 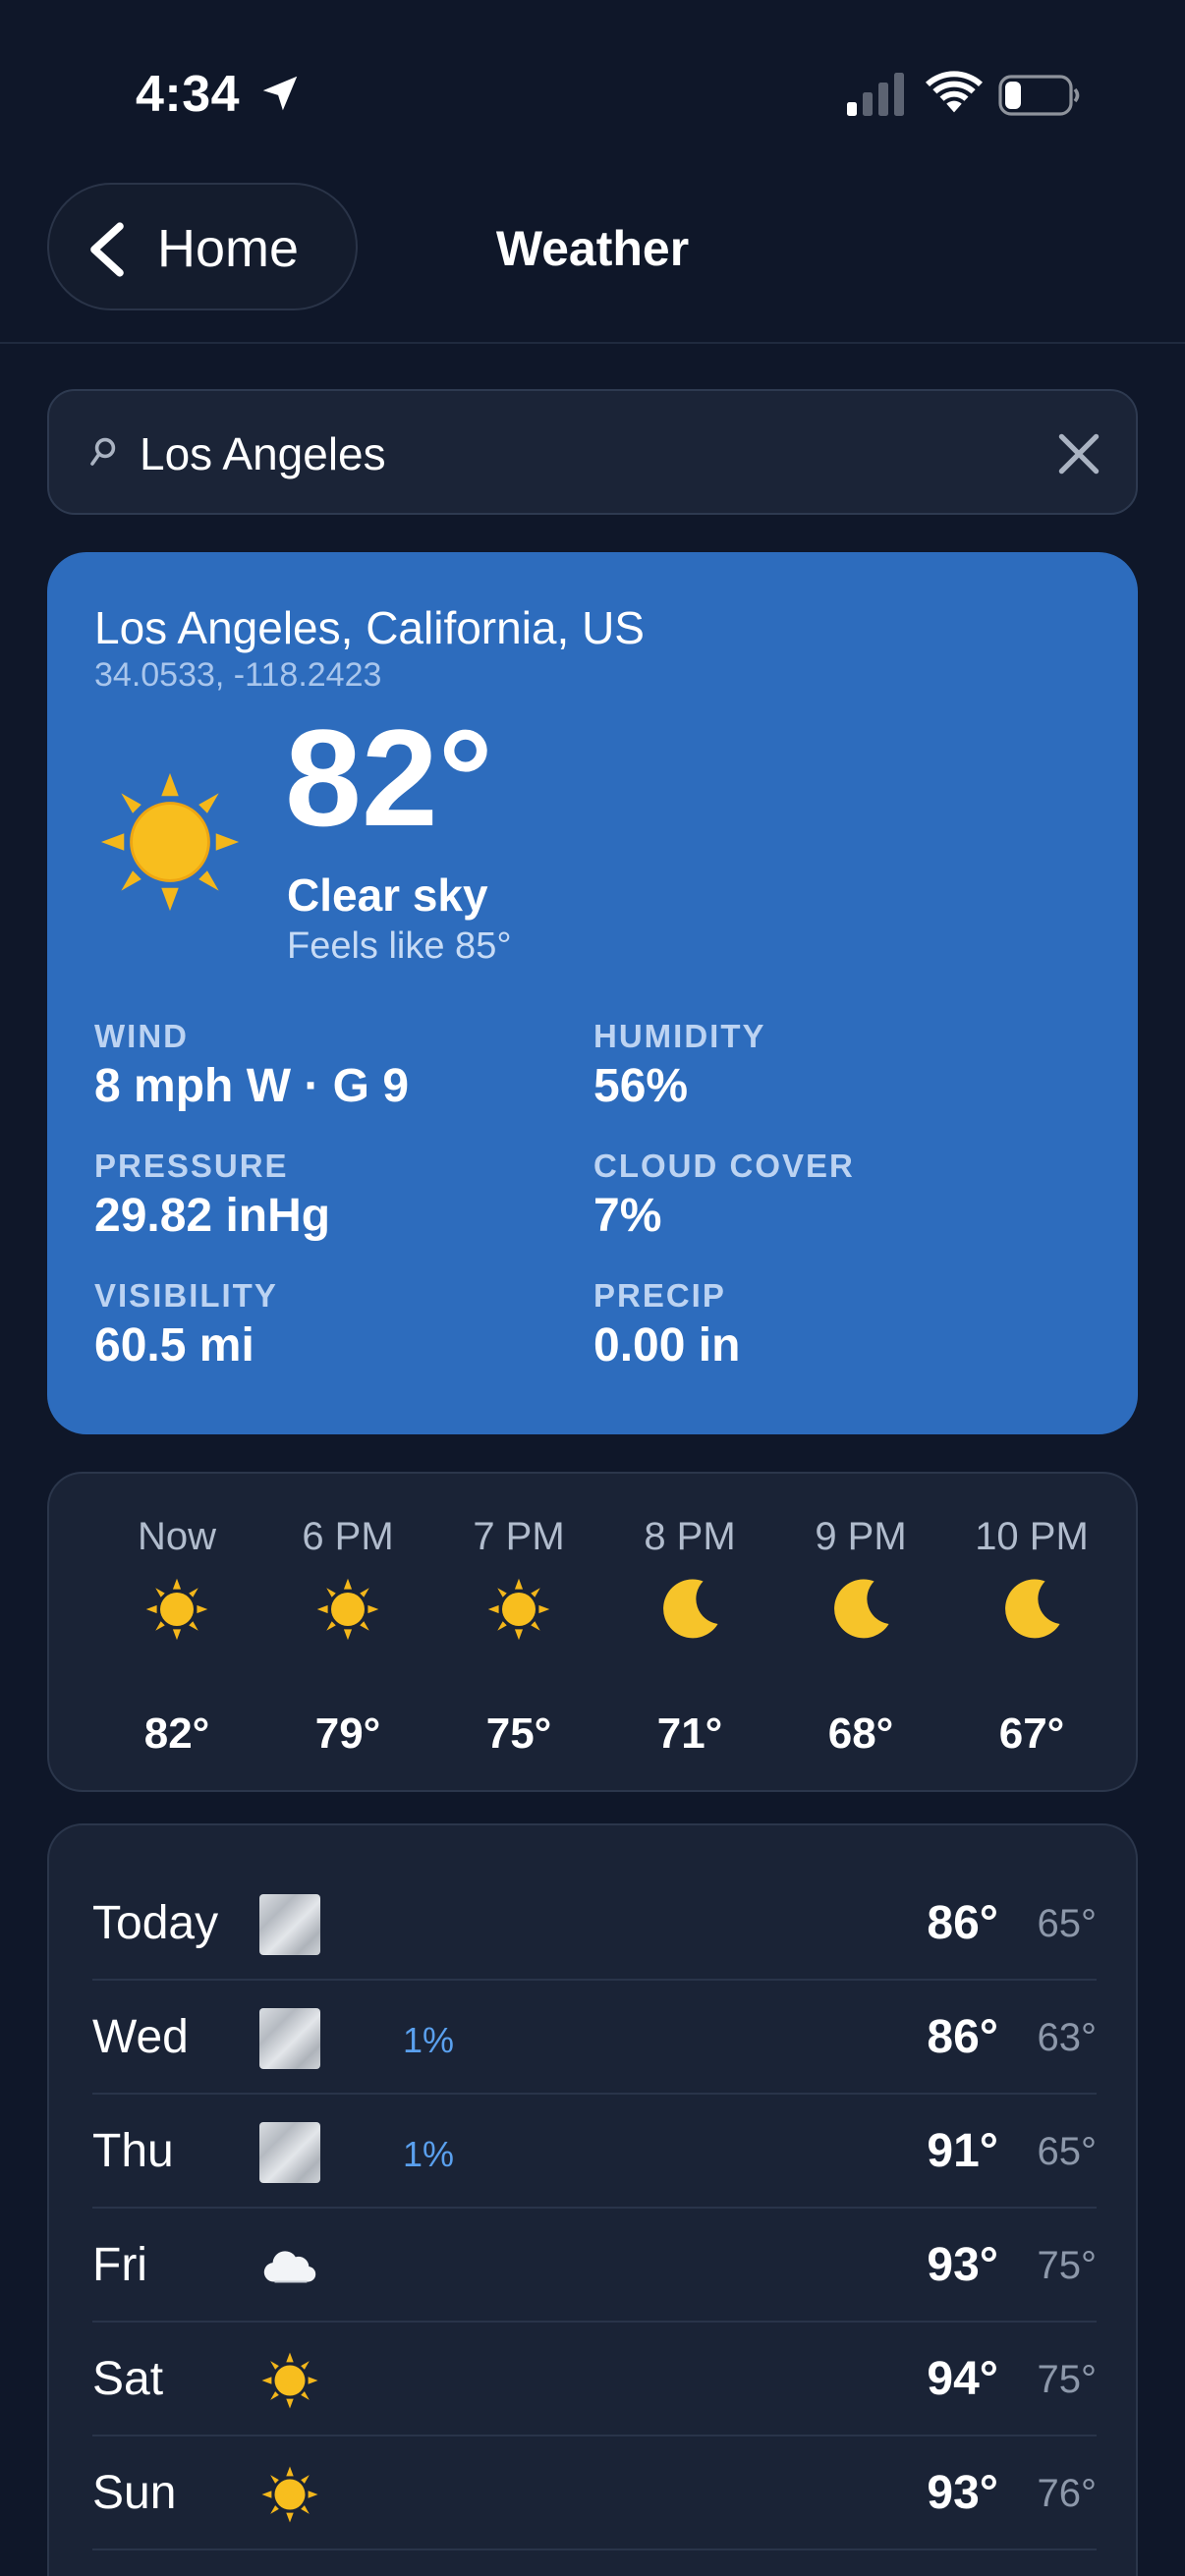 I want to click on daily-row: Sat 94° 75°, so click(x=594, y=2379).